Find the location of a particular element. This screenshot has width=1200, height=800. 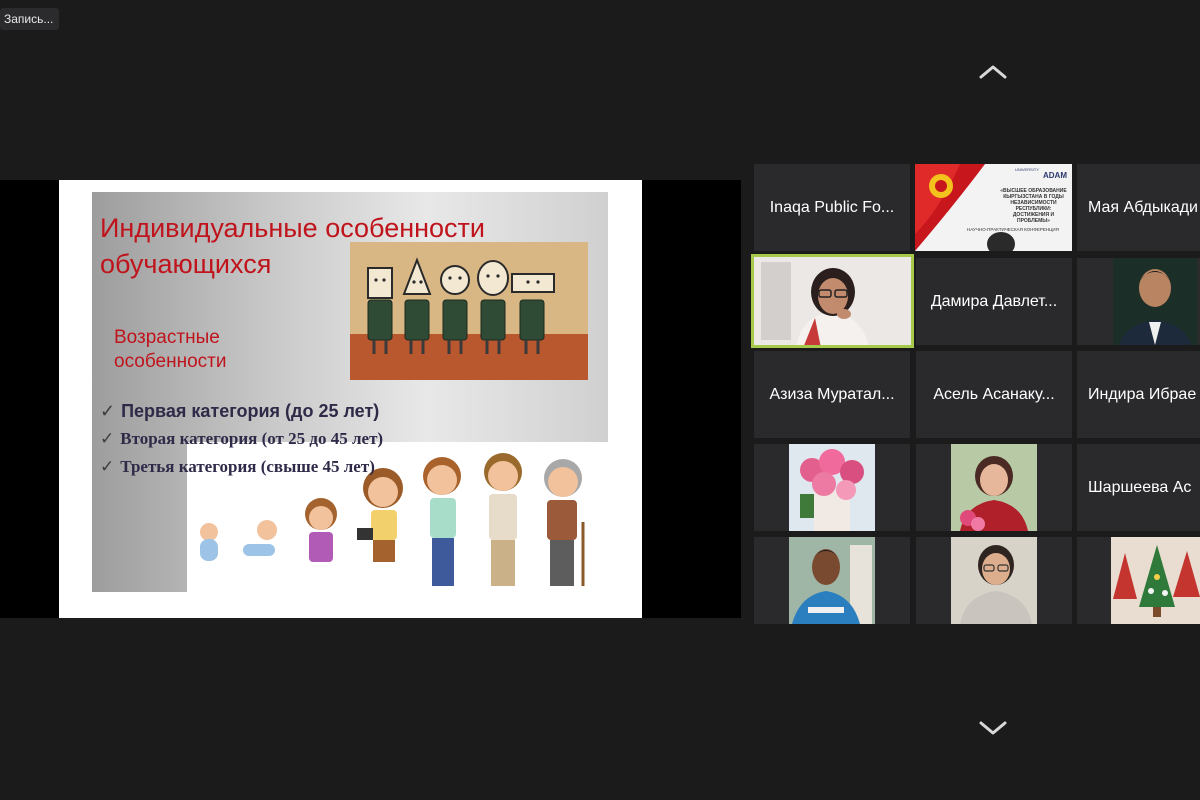

business-people-illustration is located at coordinates (469, 311).